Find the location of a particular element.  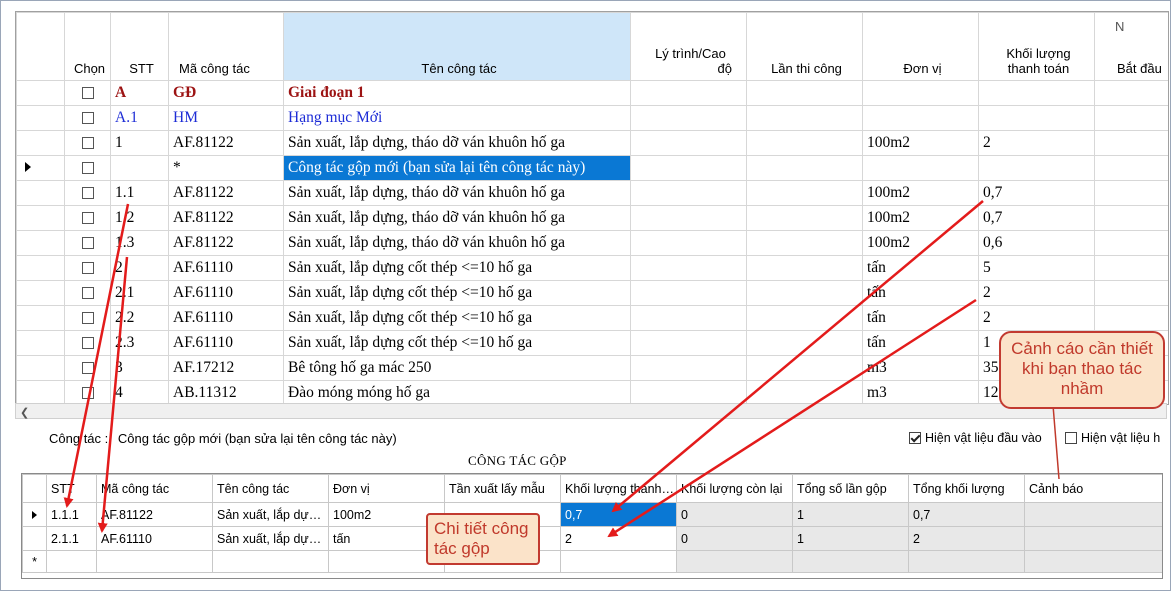

cell-stt: A is located at coordinates (139, 93).